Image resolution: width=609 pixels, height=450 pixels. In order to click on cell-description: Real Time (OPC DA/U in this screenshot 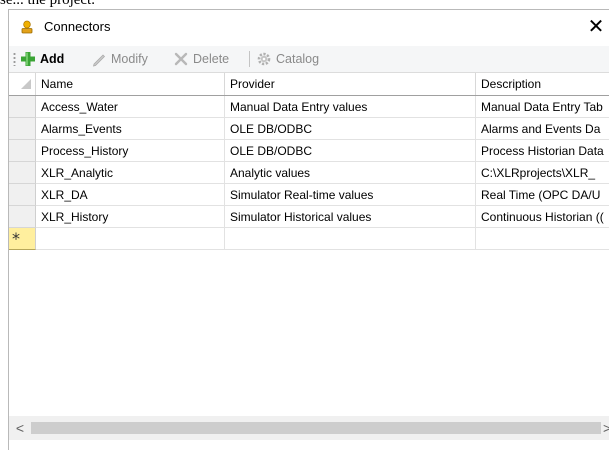, I will do `click(542, 195)`.